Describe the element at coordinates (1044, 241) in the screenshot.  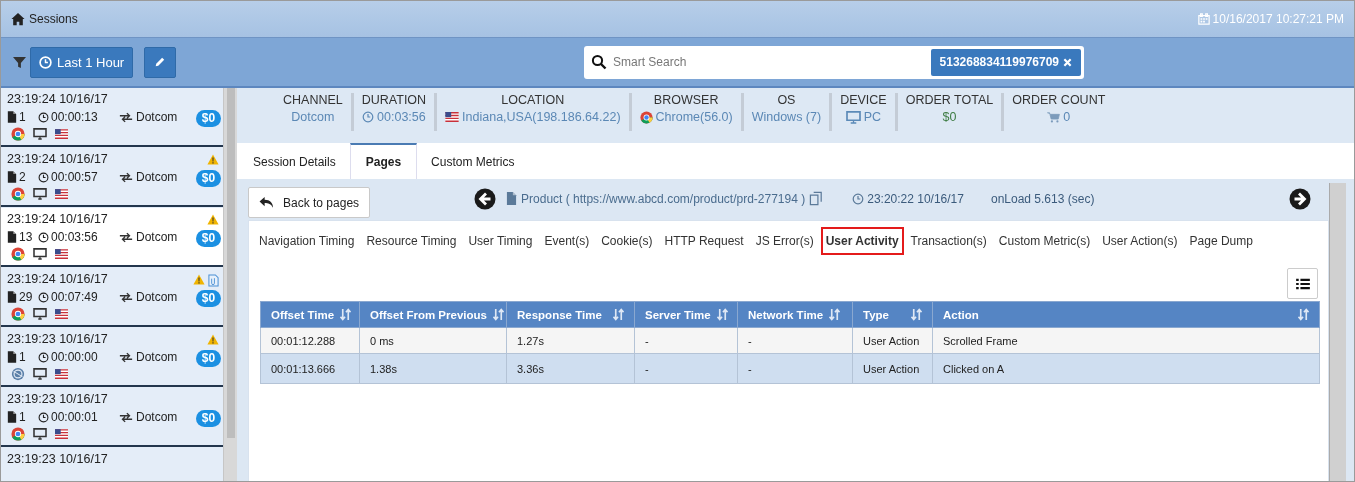
I see `tab: Custom Metric(s)` at that location.